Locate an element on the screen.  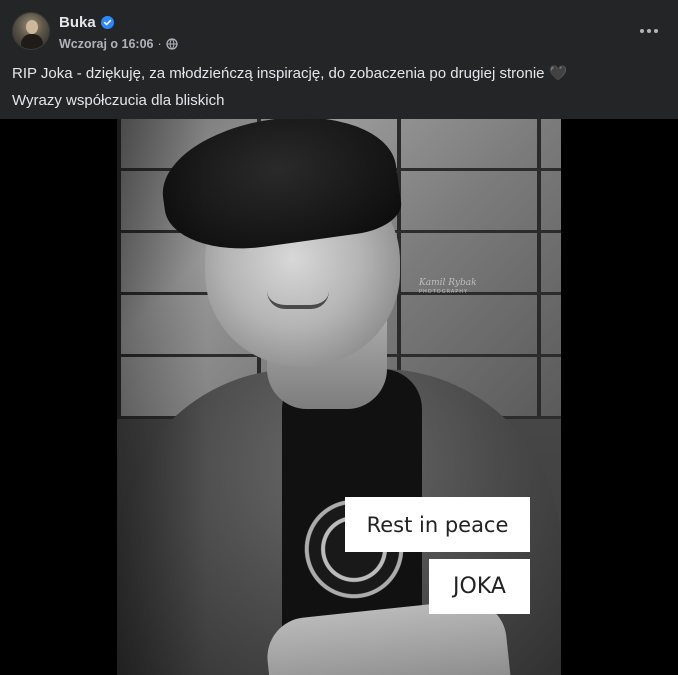
caption-name: JOKA is located at coordinates (479, 586).